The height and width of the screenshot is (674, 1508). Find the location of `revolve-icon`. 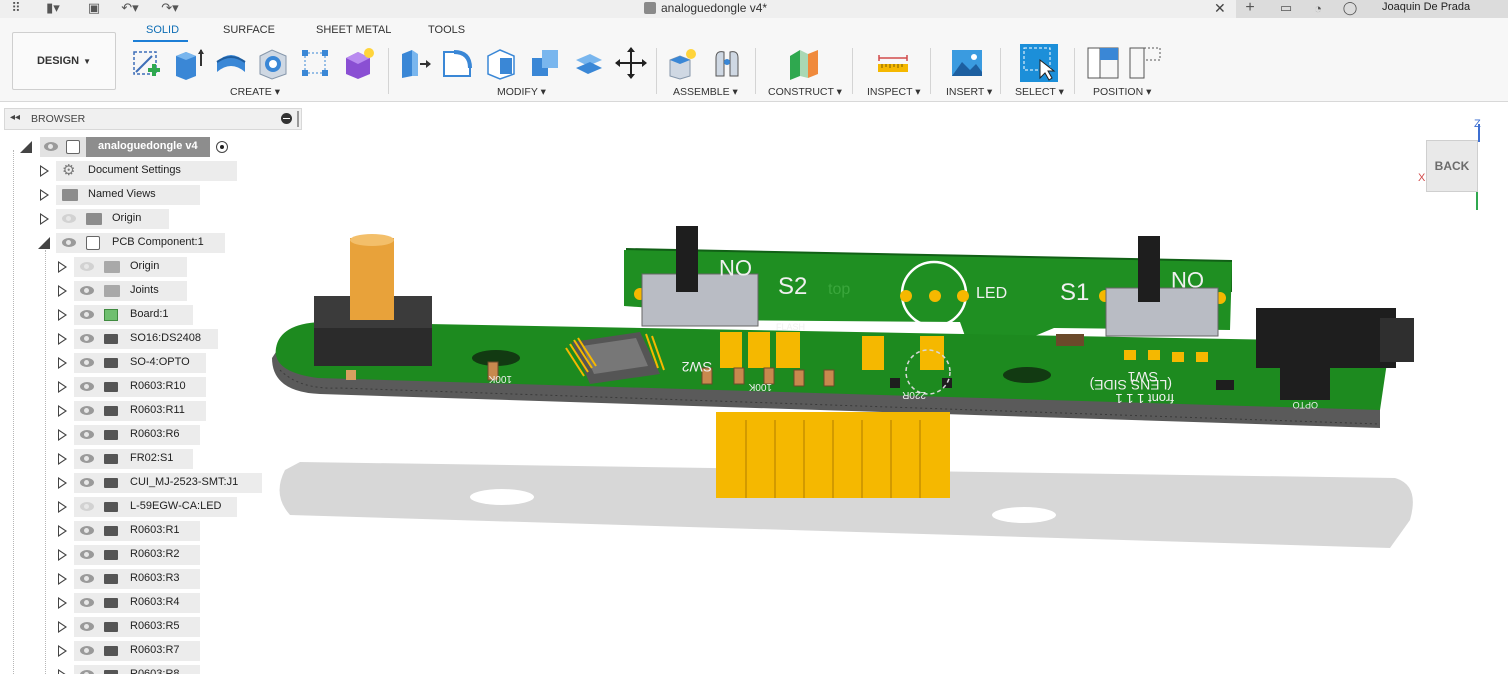

revolve-icon is located at coordinates (231, 63).